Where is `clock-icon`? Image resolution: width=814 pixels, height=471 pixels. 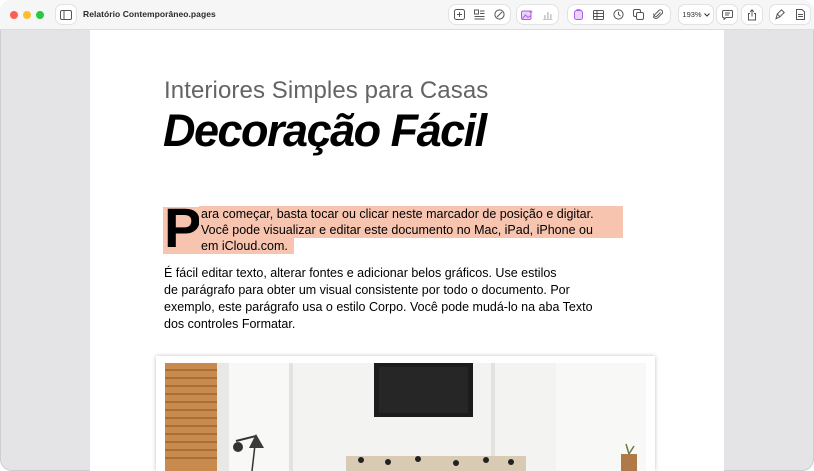 clock-icon is located at coordinates (618, 14).